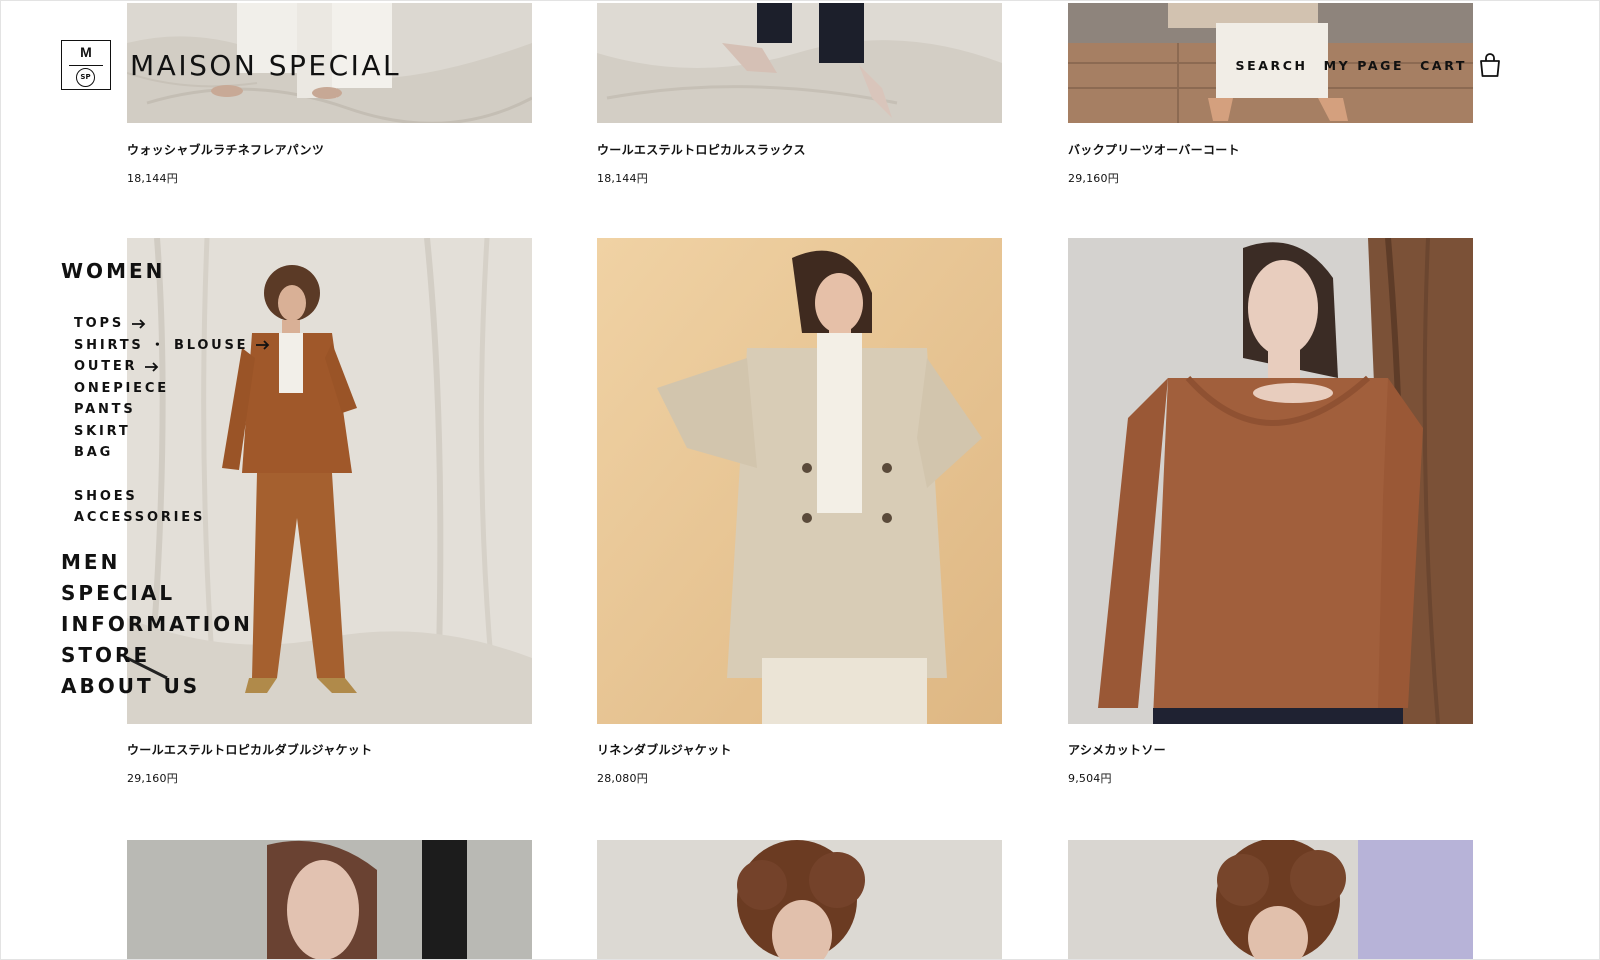 Image resolution: width=1600 pixels, height=960 pixels. What do you see at coordinates (701, 149) in the screenshot?
I see `product-name: ウールエステルトロピカルスラックス` at bounding box center [701, 149].